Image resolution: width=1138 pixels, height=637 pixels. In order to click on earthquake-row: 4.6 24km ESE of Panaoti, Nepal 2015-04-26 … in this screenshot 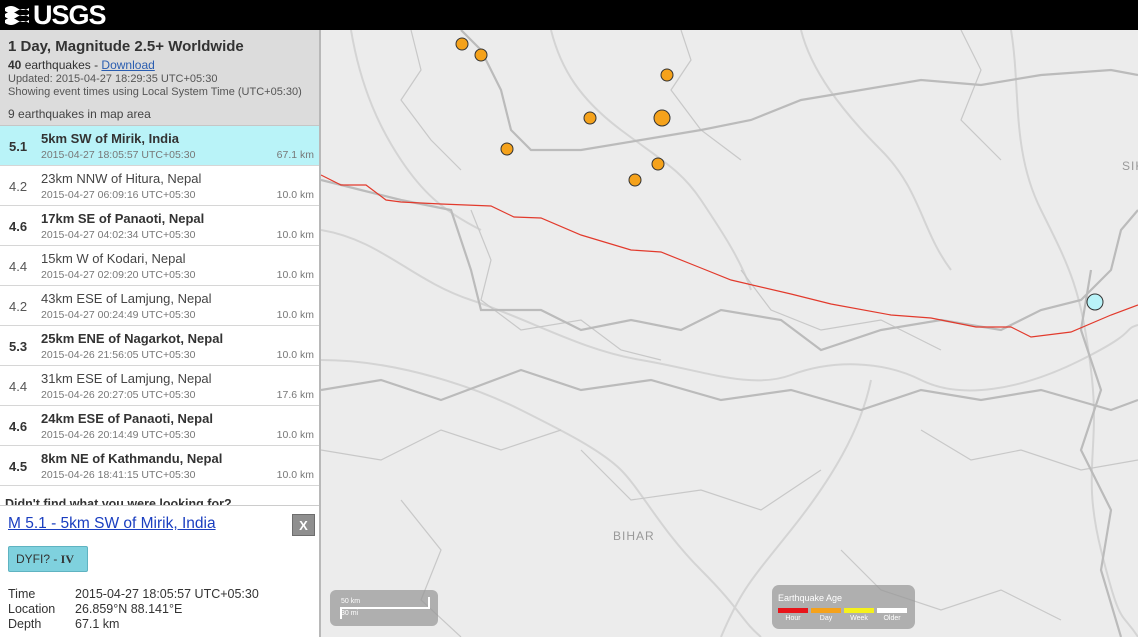, I will do `click(159, 426)`.